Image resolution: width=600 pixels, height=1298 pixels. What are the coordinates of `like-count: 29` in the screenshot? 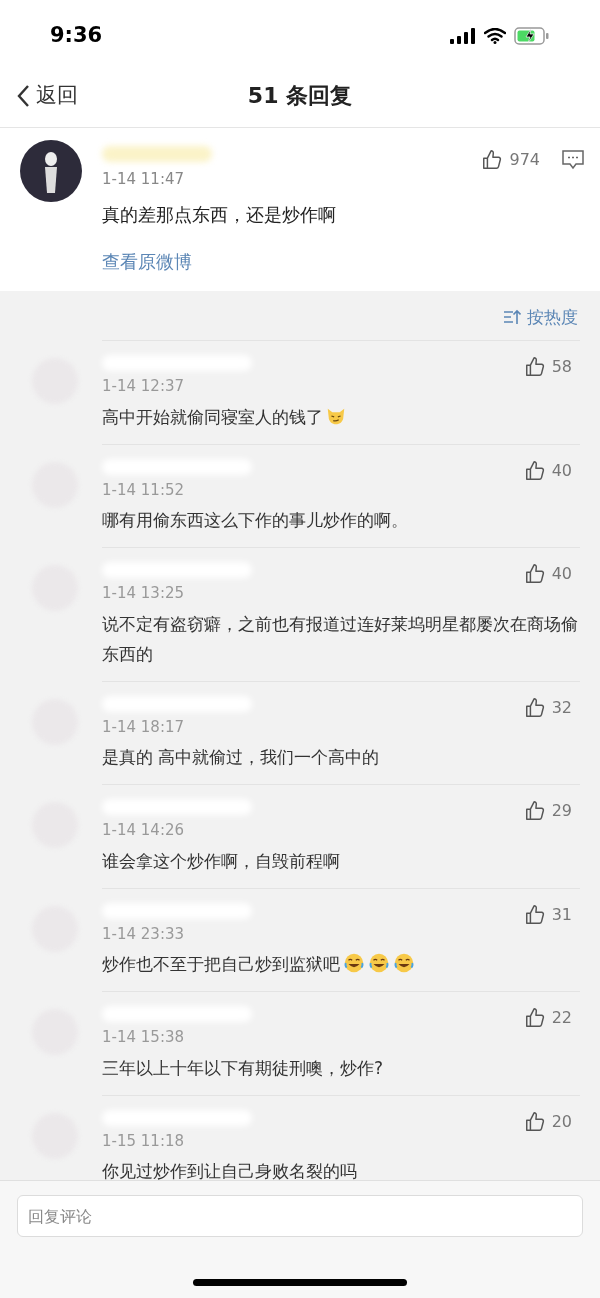 It's located at (561, 811).